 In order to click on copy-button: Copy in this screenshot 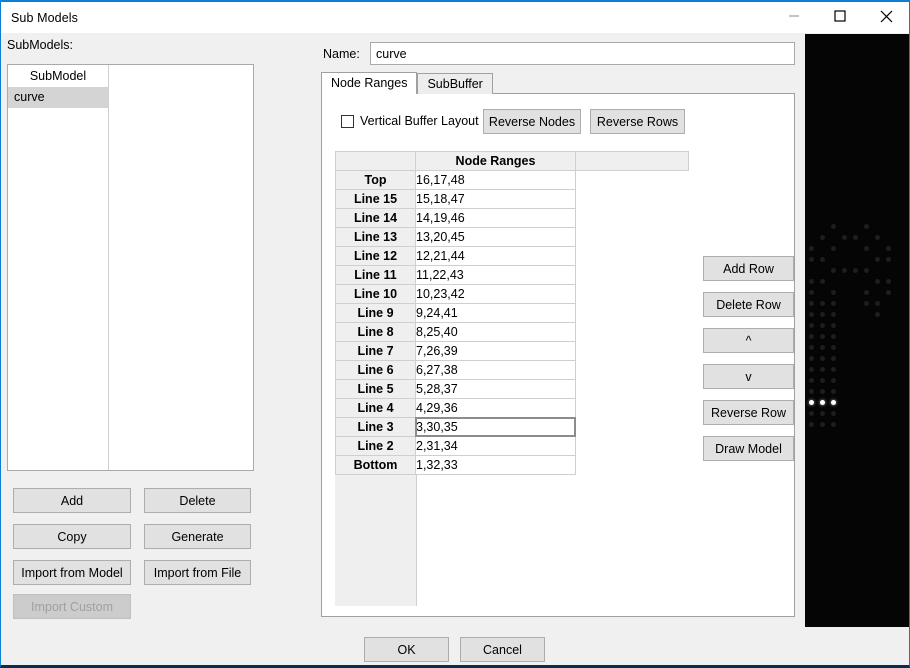, I will do `click(72, 536)`.